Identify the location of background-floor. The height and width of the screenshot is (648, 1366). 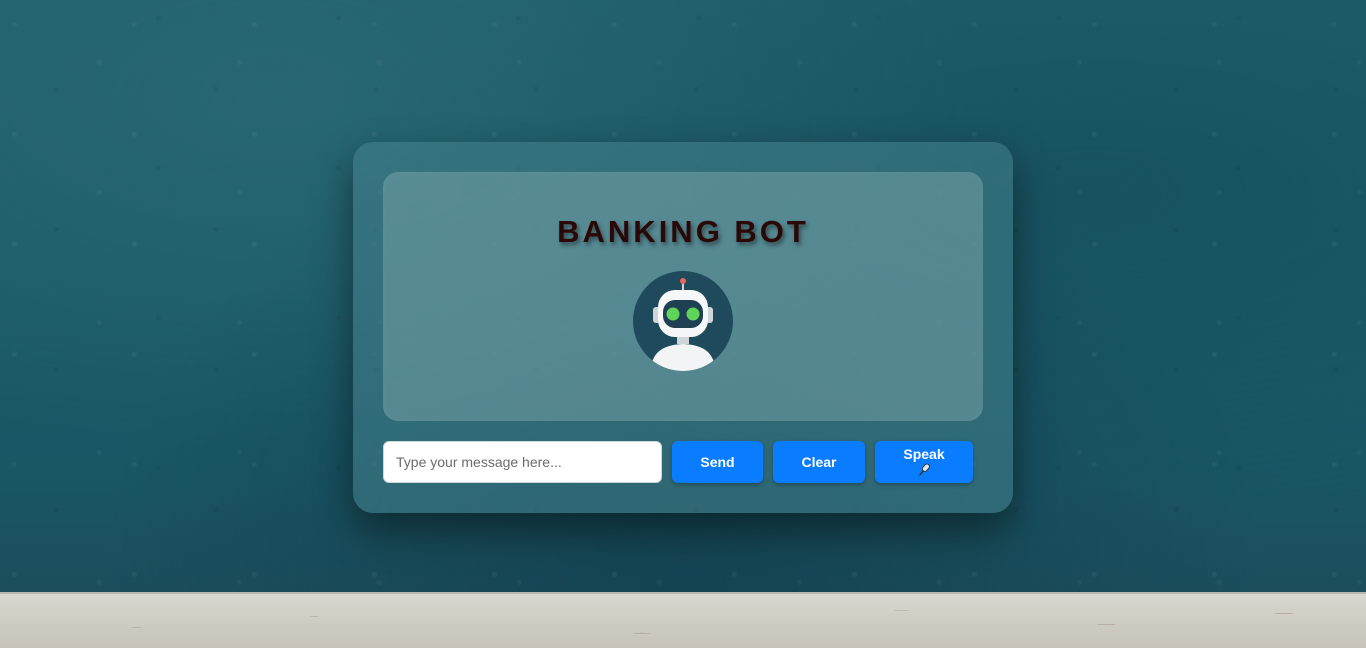
(683, 620).